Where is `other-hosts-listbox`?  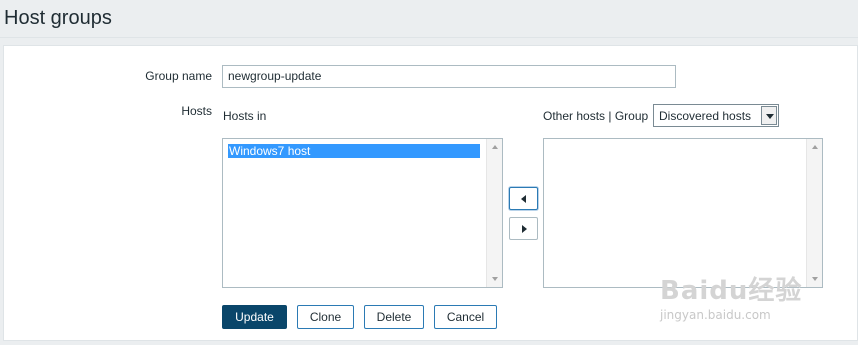
other-hosts-listbox is located at coordinates (683, 213).